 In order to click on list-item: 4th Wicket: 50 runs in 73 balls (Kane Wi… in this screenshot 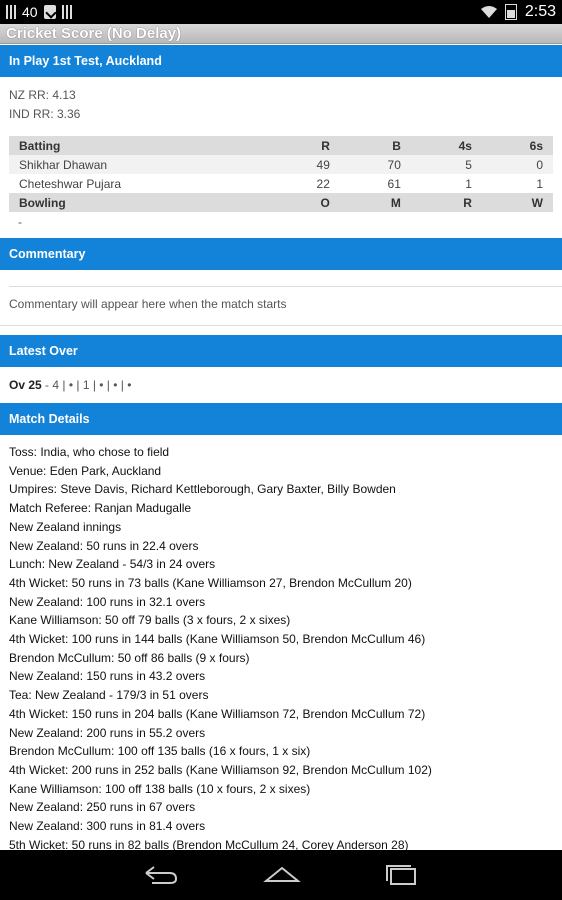, I will do `click(210, 582)`.